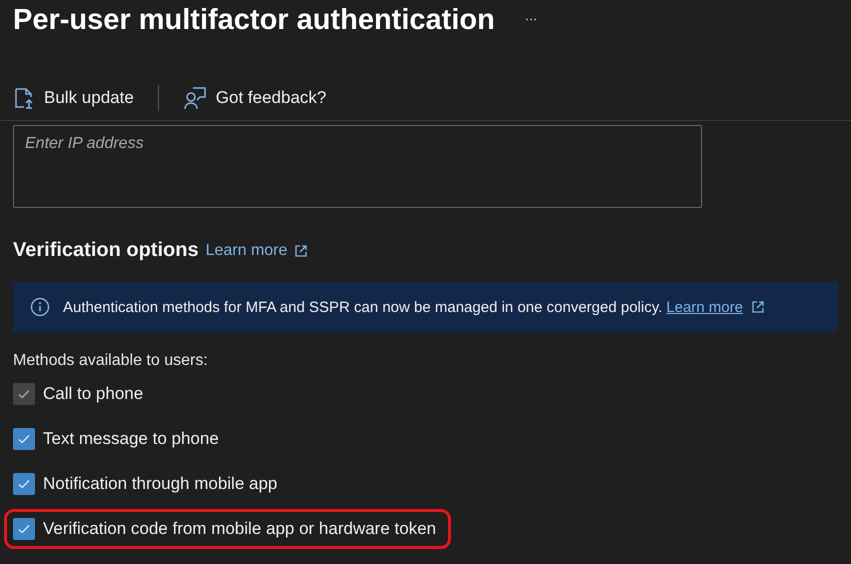 The image size is (851, 564). What do you see at coordinates (24, 98) in the screenshot?
I see `document-upload-icon` at bounding box center [24, 98].